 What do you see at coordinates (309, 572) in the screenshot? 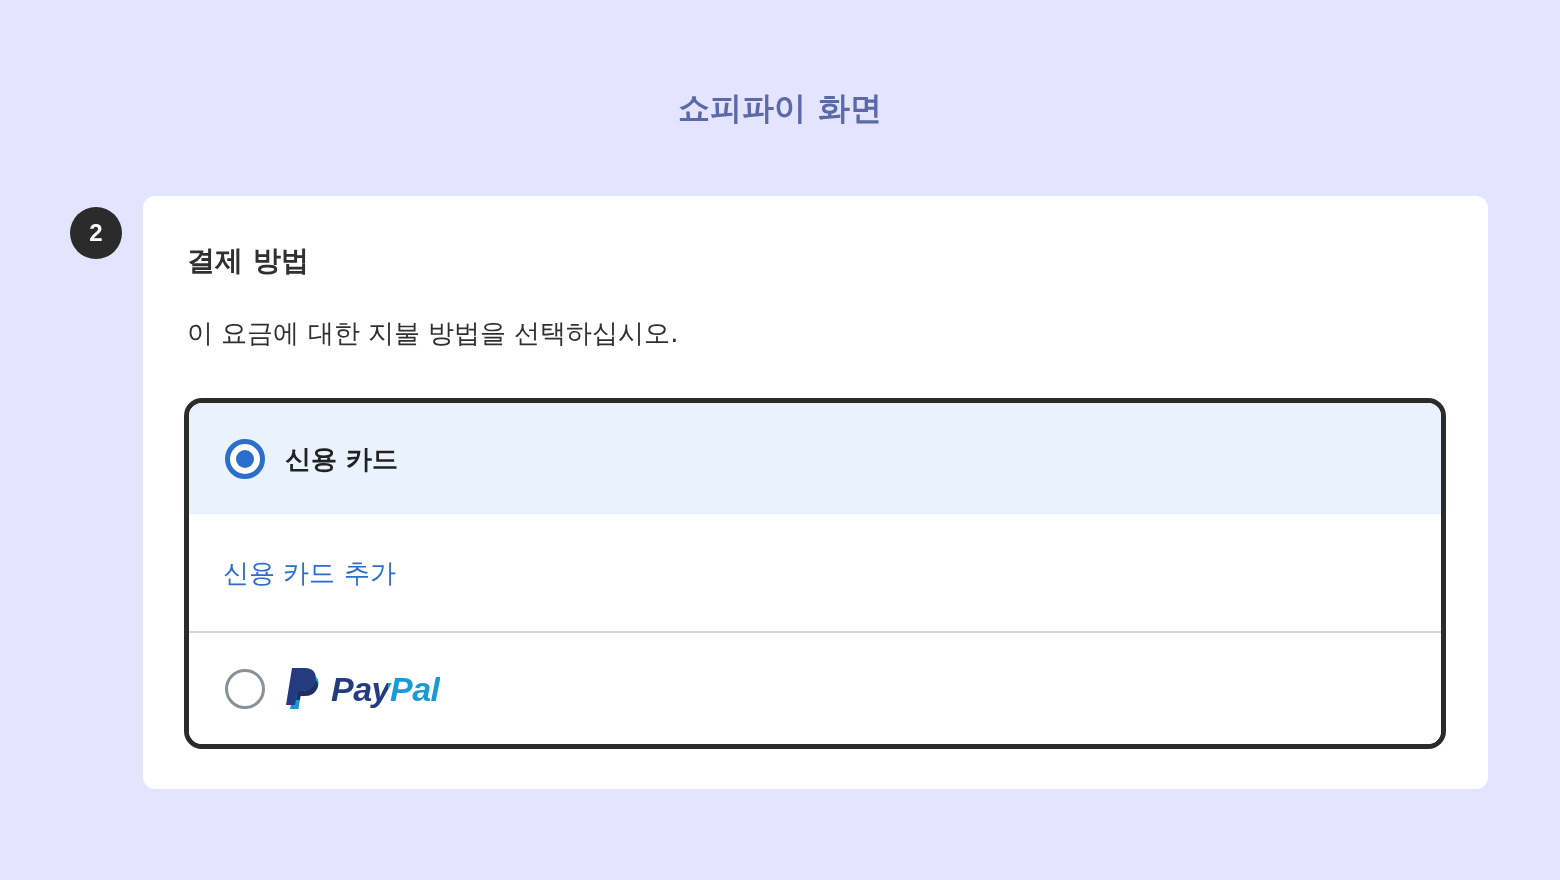
I see `add-card-link: 신용 카드 추가` at bounding box center [309, 572].